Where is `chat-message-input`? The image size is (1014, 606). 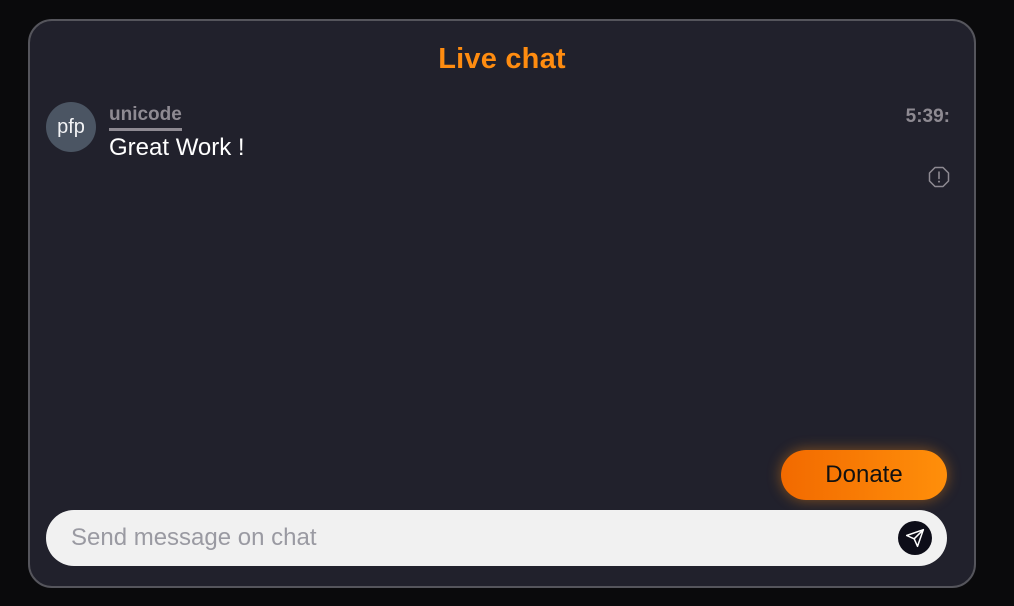 chat-message-input is located at coordinates (471, 538).